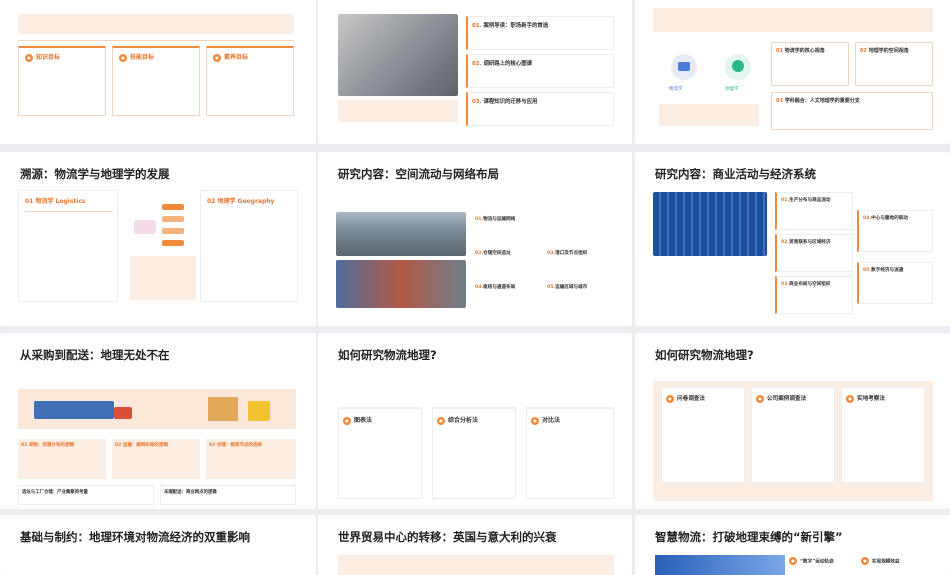 This screenshot has height=575, width=950. Describe the element at coordinates (895, 283) in the screenshot. I see `list-item: 05.数字经济与流通` at that location.